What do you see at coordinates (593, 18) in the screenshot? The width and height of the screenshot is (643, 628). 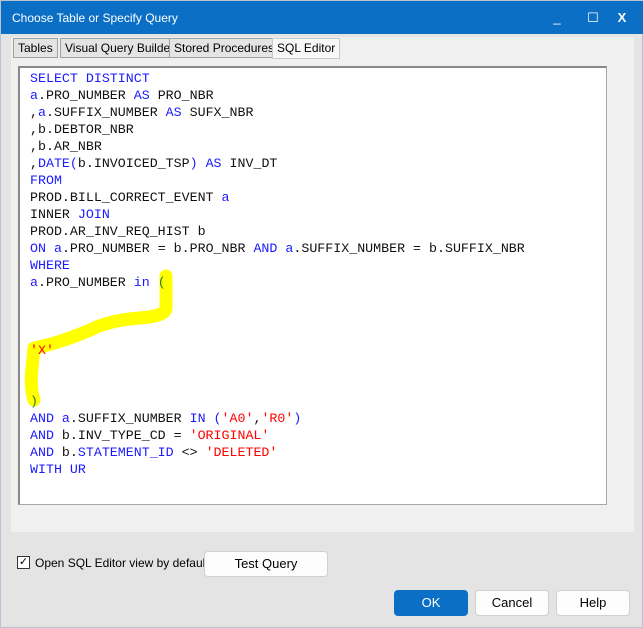 I see `maximize-button: ☐` at bounding box center [593, 18].